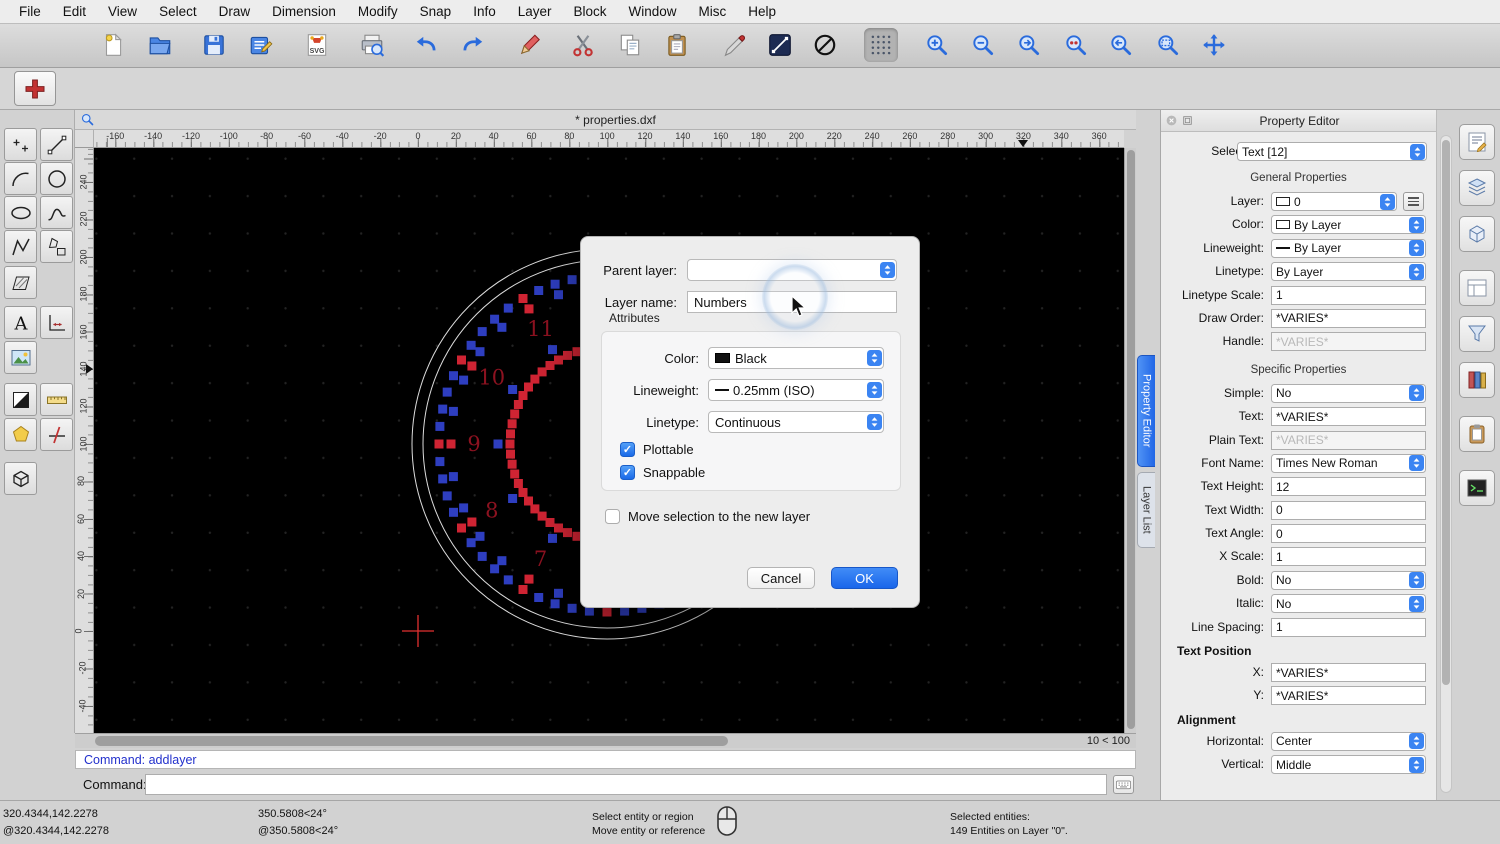 The height and width of the screenshot is (844, 1500). What do you see at coordinates (20, 399) in the screenshot?
I see `solid-tool-button` at bounding box center [20, 399].